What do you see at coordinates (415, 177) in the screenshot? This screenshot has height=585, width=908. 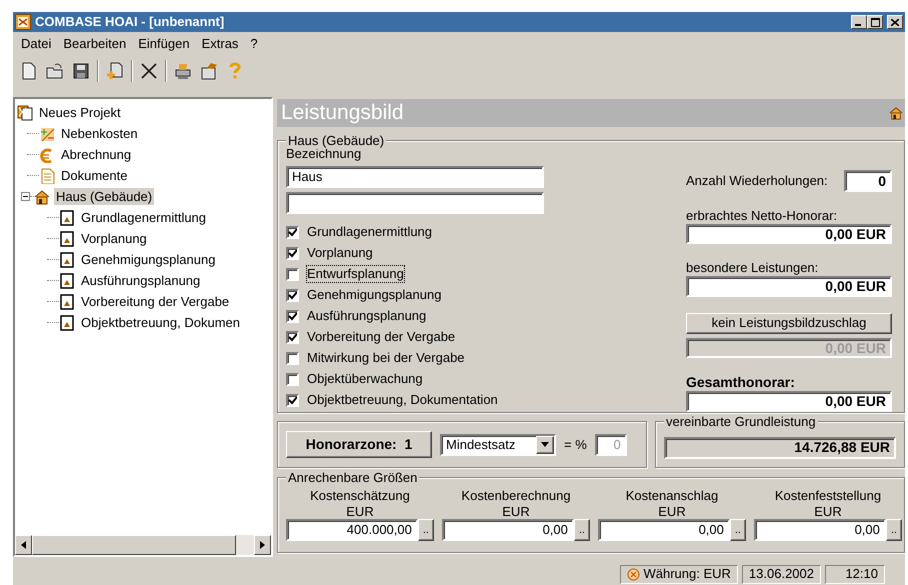 I see `name-field: Haus` at bounding box center [415, 177].